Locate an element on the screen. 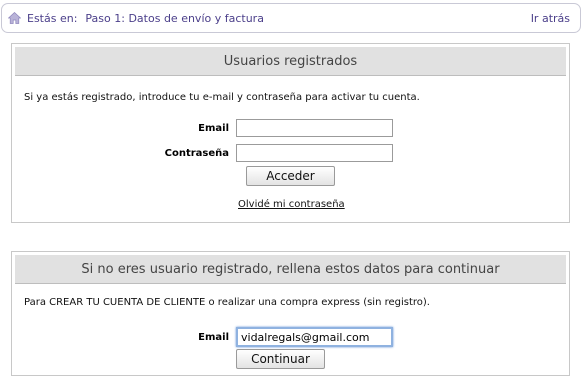  password-label: Contraseña is located at coordinates (196, 153).